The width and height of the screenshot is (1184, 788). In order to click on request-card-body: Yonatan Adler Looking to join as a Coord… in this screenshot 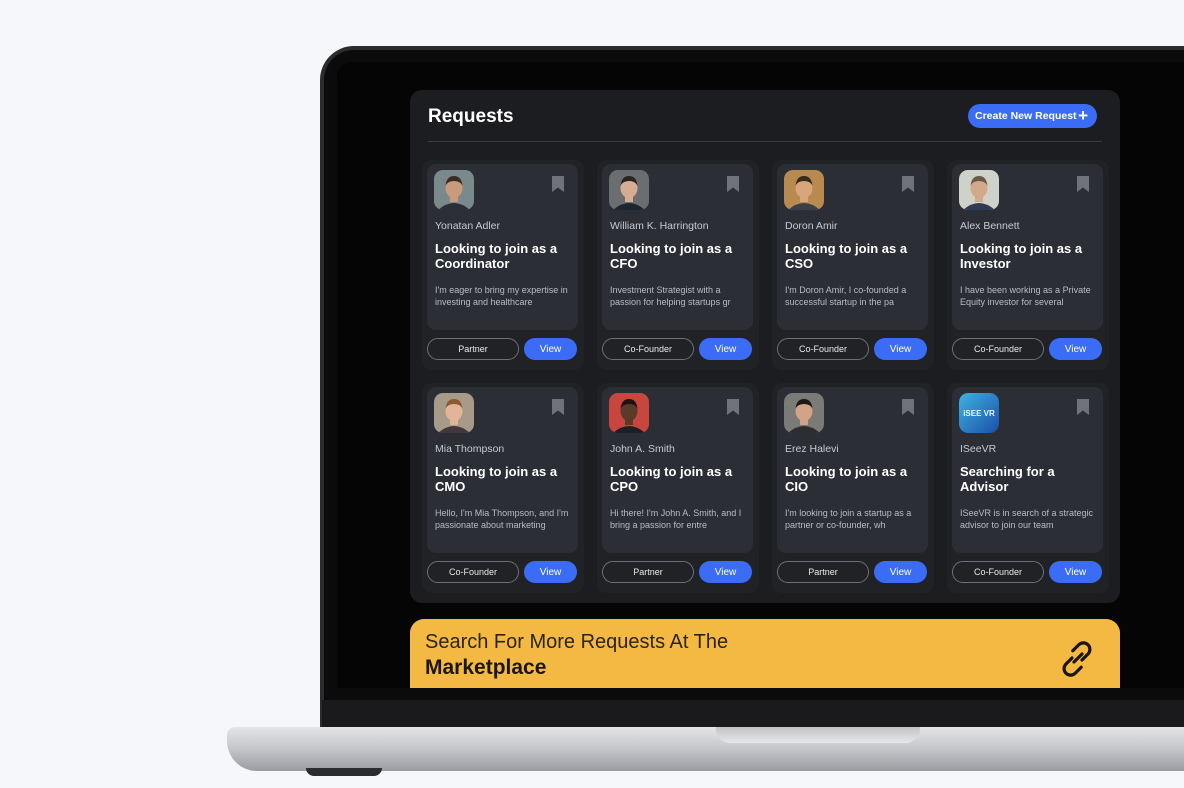, I will do `click(502, 247)`.